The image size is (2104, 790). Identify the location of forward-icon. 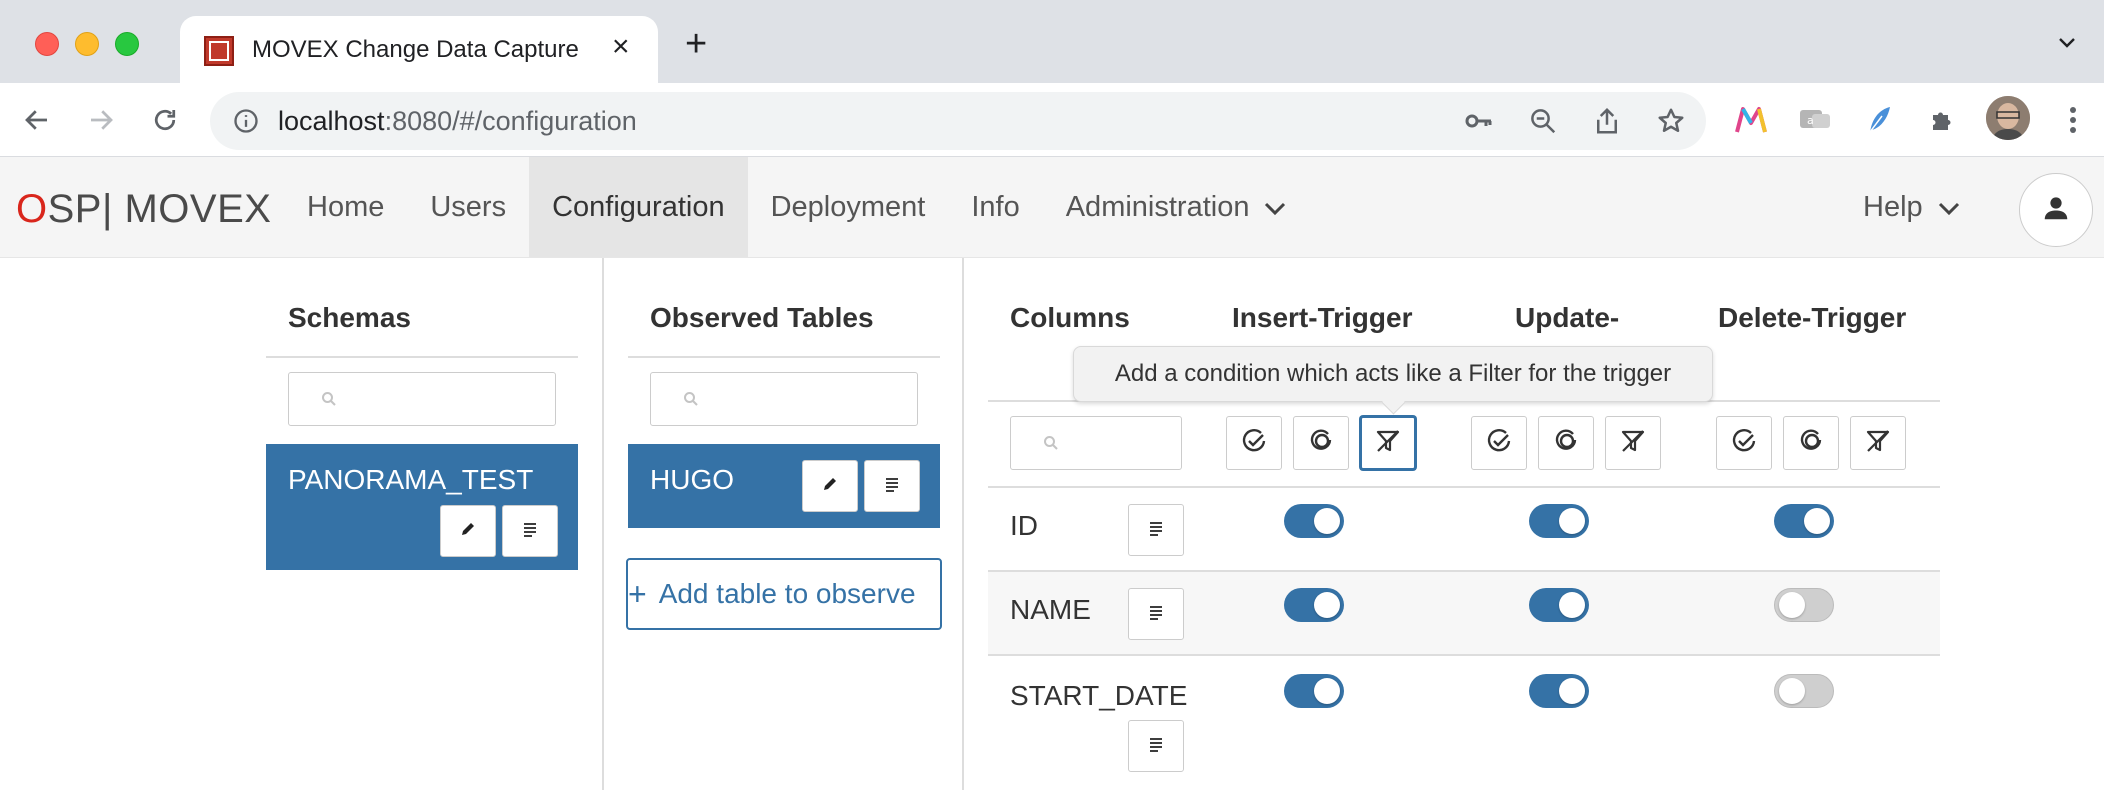
(101, 120).